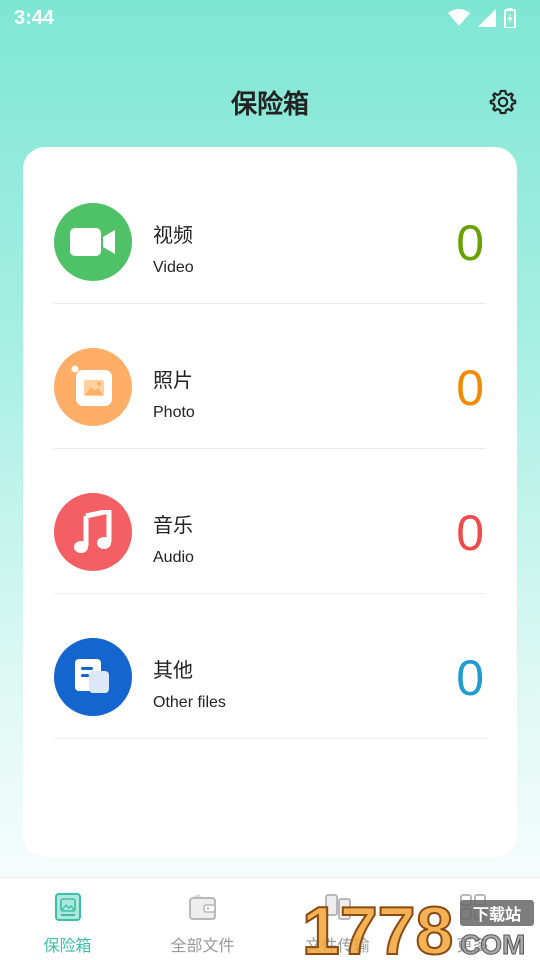  I want to click on item-title: 音乐, so click(173, 526).